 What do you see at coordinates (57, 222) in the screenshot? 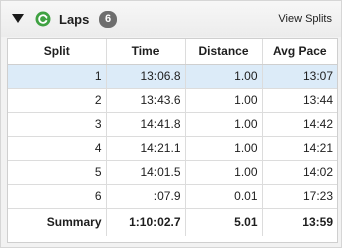
I see `summary-label: Summary` at bounding box center [57, 222].